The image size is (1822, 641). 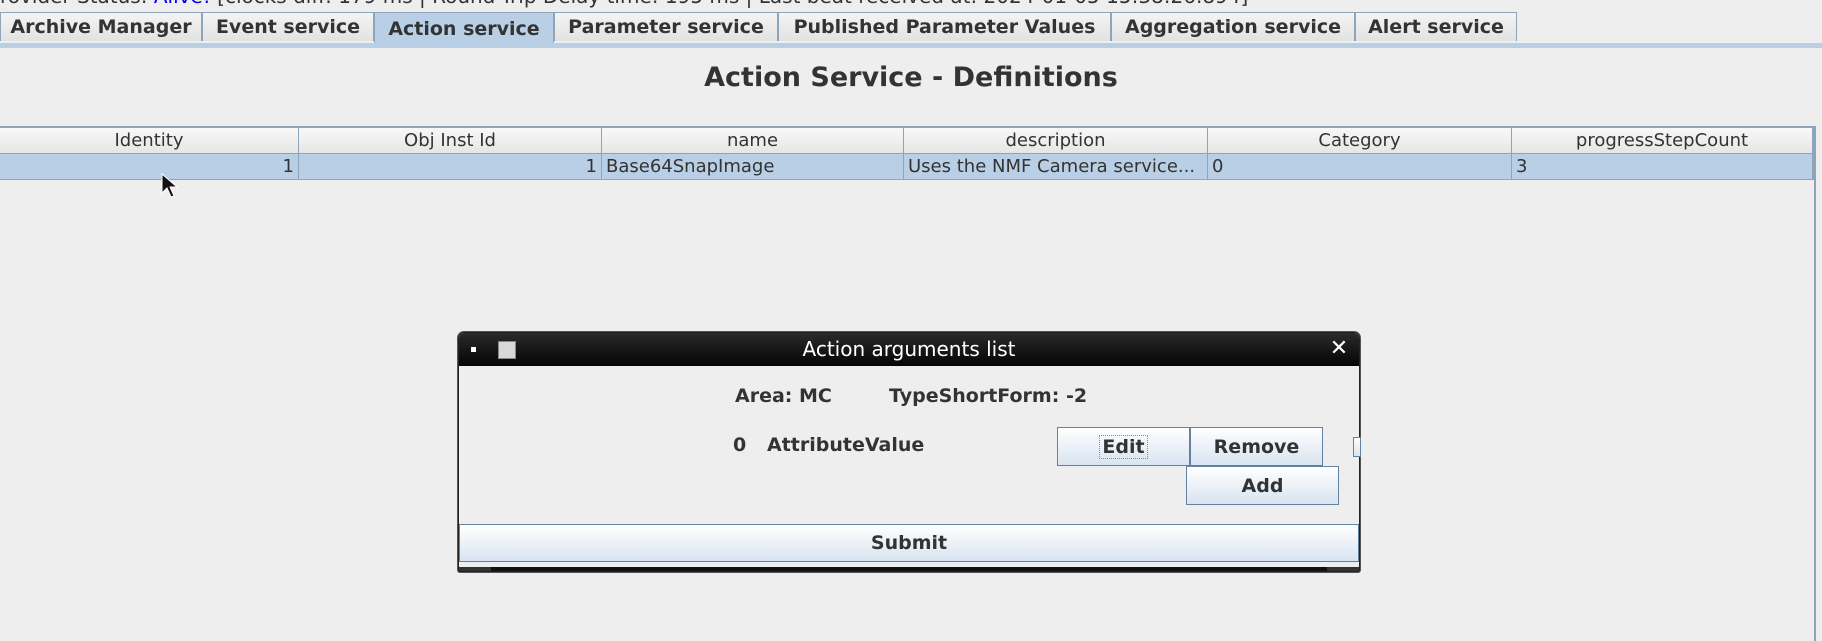 What do you see at coordinates (944, 26) in the screenshot?
I see `tab-published-parameter-values: Published Parameter Values` at bounding box center [944, 26].